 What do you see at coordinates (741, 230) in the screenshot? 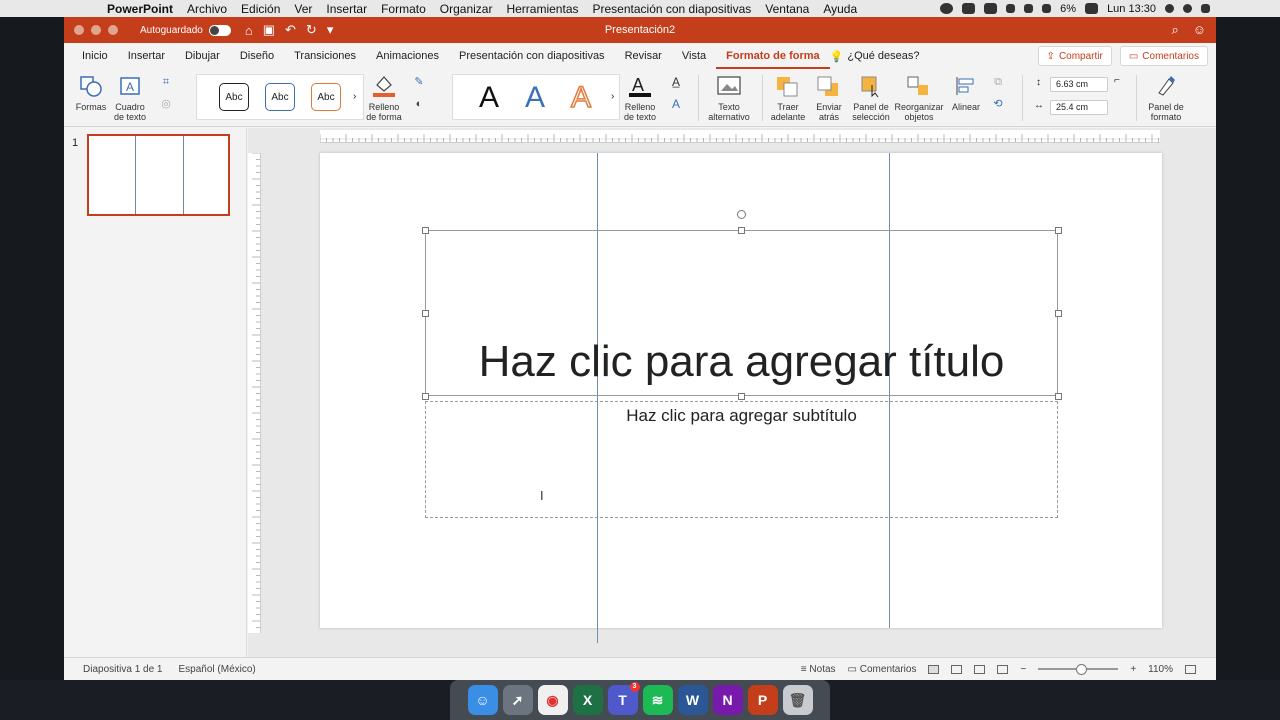
I see `resize-handle-tc` at bounding box center [741, 230].